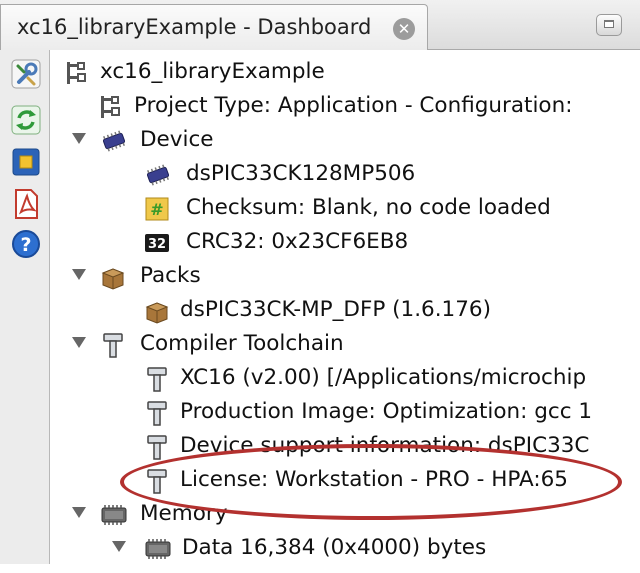 This screenshot has height=573, width=640. I want to click on tree-item-pack-dfp: dsPIC33CK-MP_DFP (1.6.176), so click(384, 310).